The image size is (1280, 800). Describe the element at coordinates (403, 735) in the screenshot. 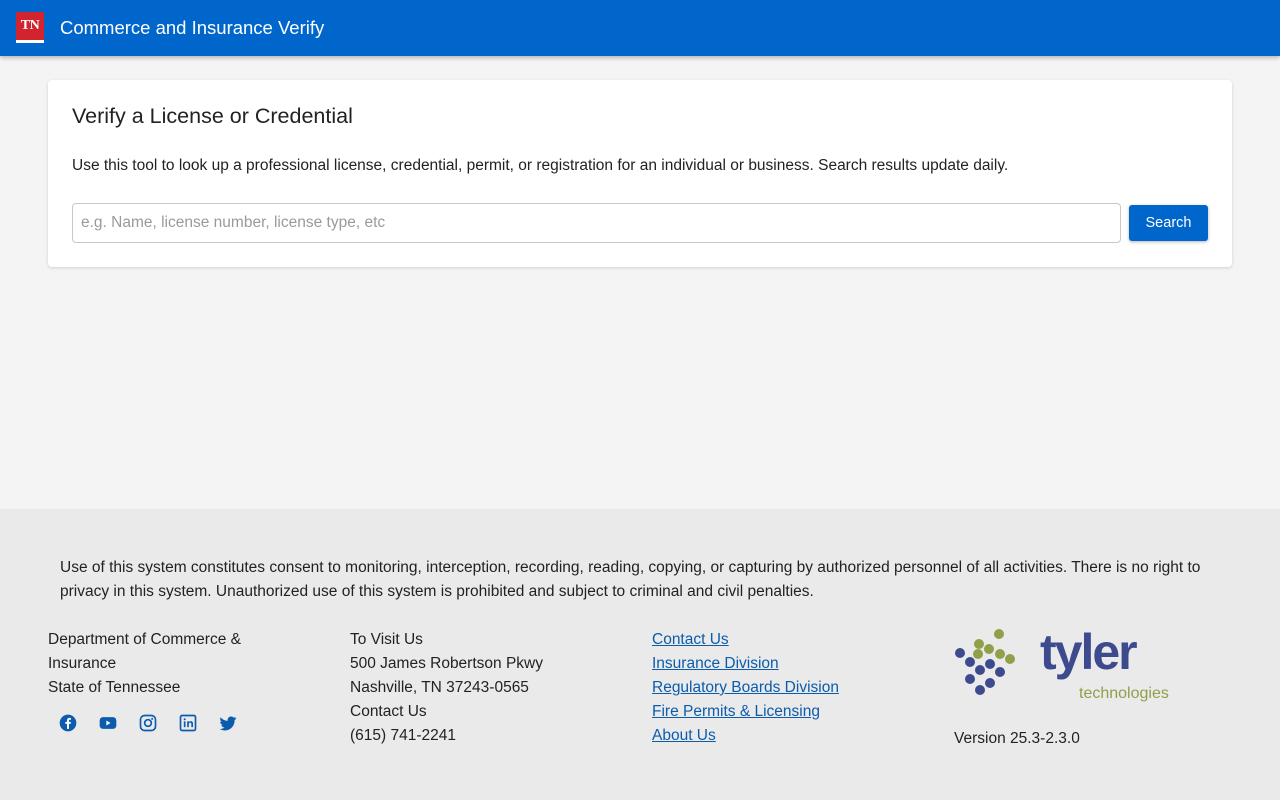

I see `phone-number: (615) 741-2241` at that location.